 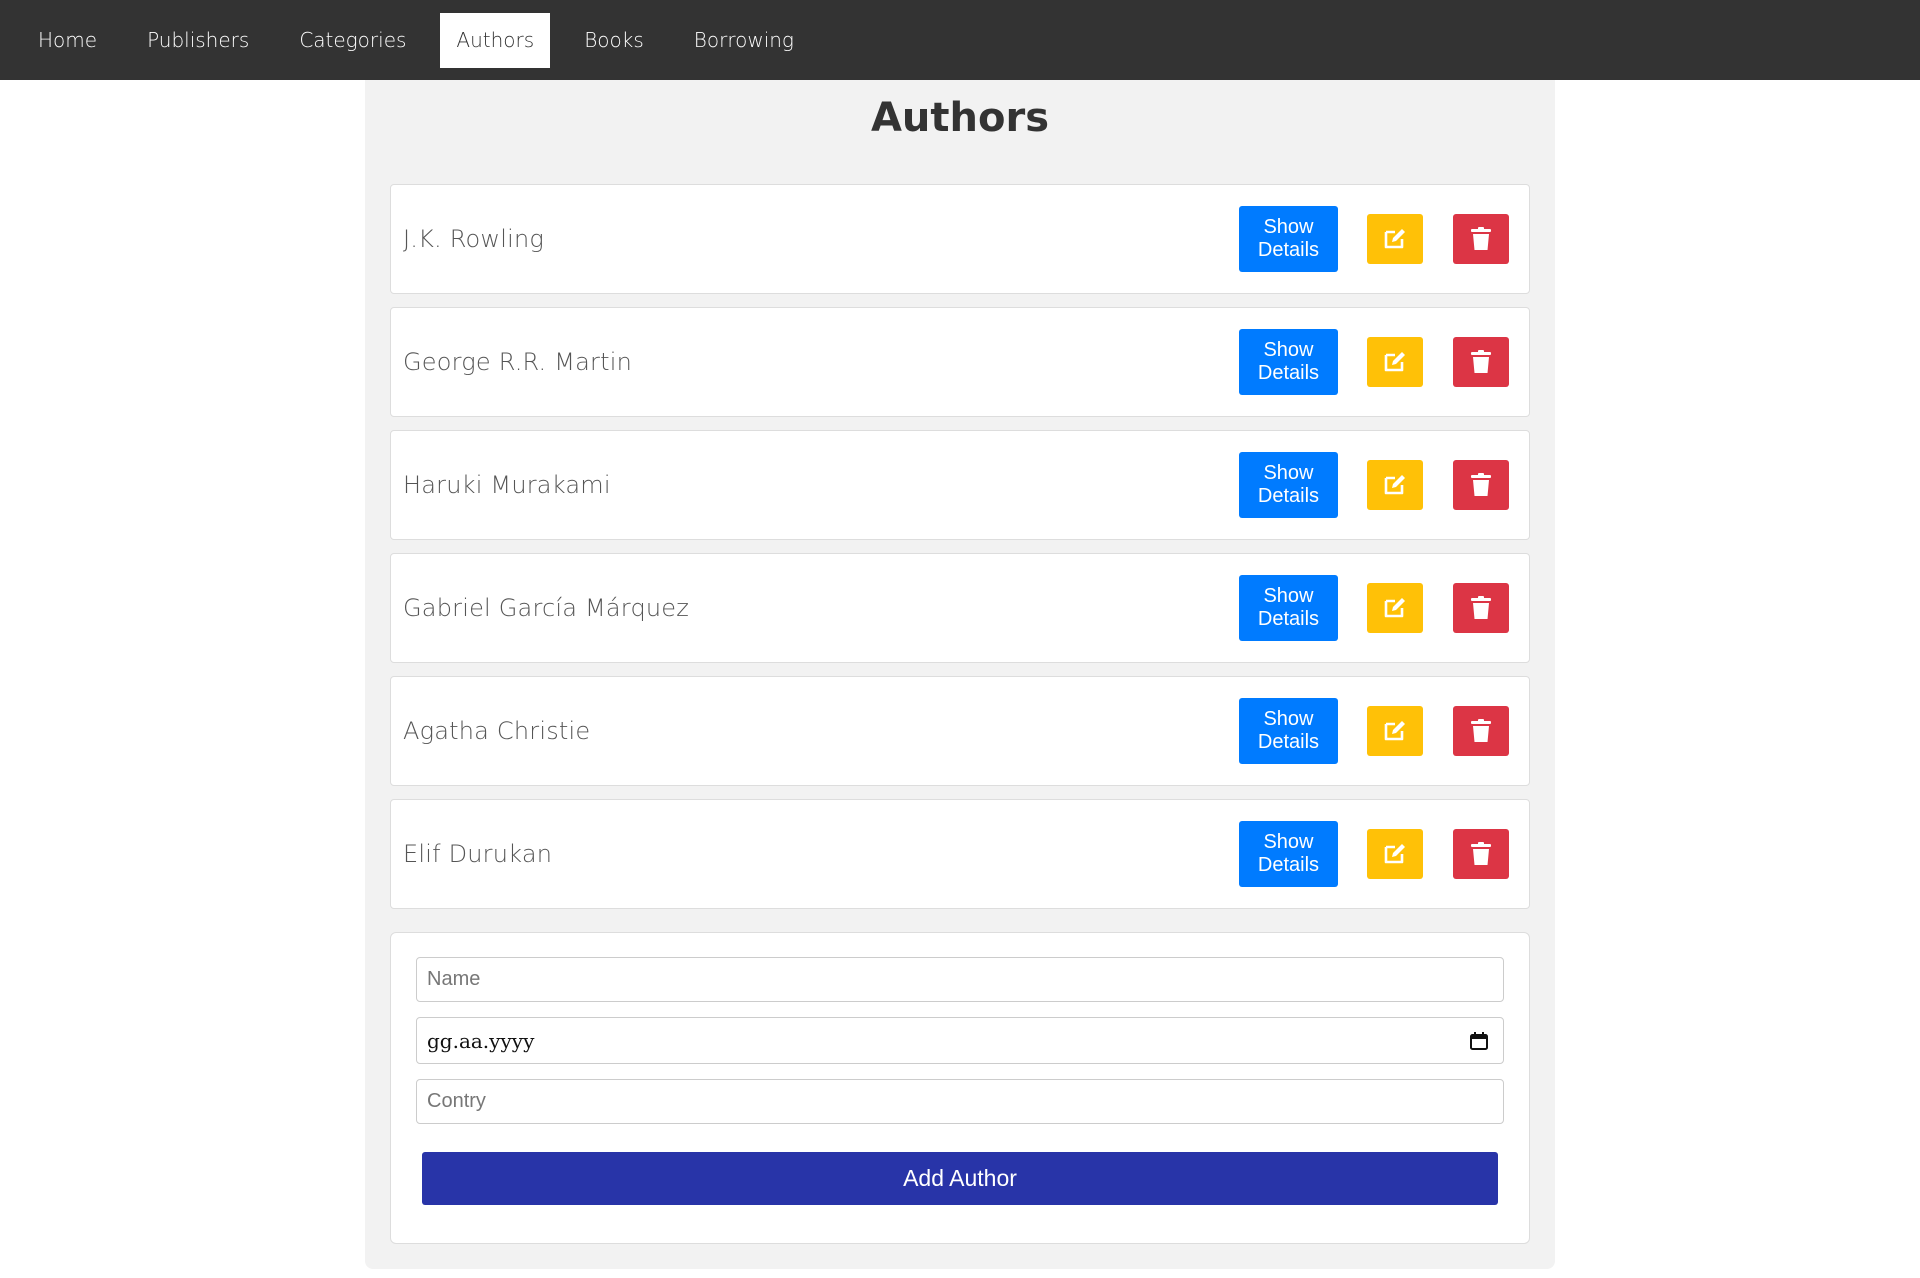 What do you see at coordinates (960, 239) in the screenshot?
I see `author-card: J.K. Rowling Show Details` at bounding box center [960, 239].